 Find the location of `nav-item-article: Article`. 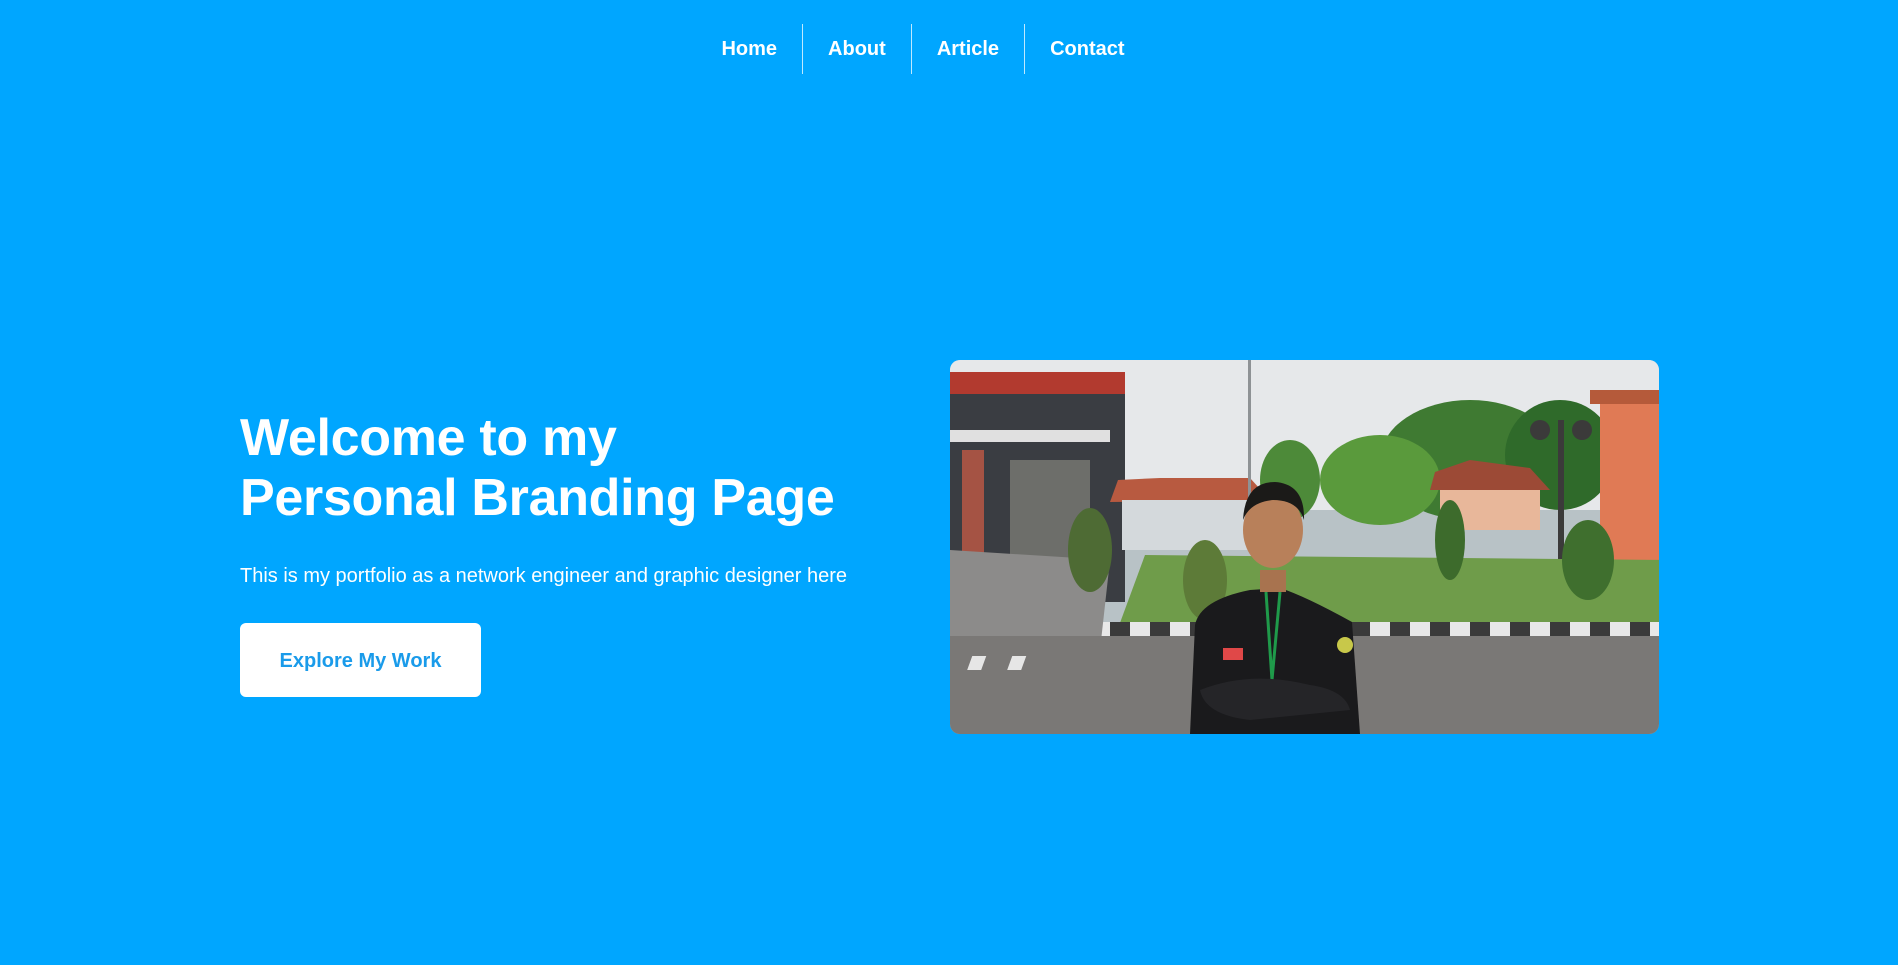

nav-item-article: Article is located at coordinates (968, 49).